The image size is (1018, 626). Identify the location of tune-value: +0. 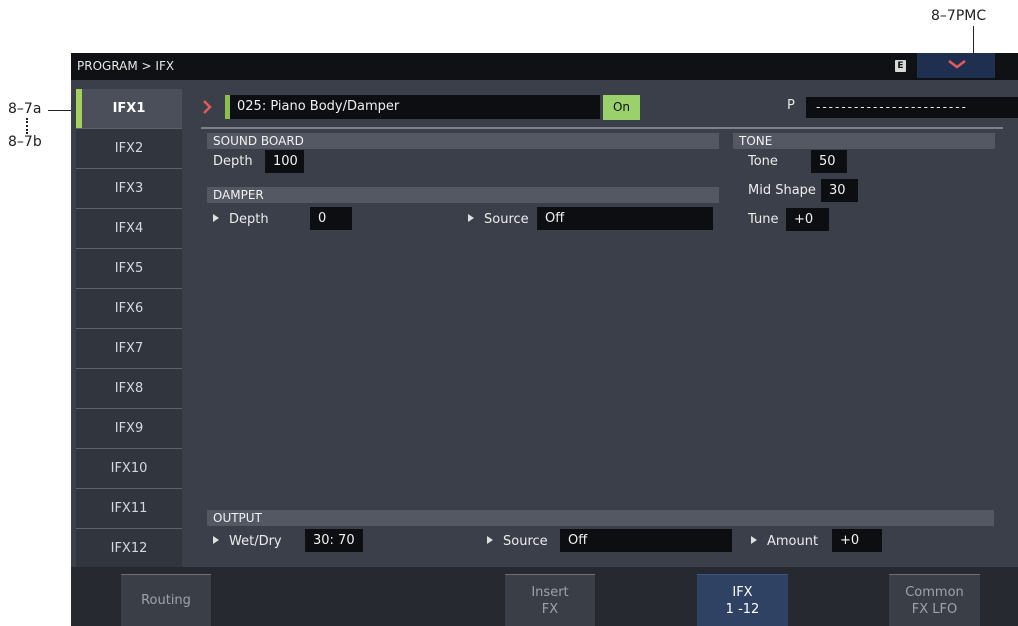
(807, 219).